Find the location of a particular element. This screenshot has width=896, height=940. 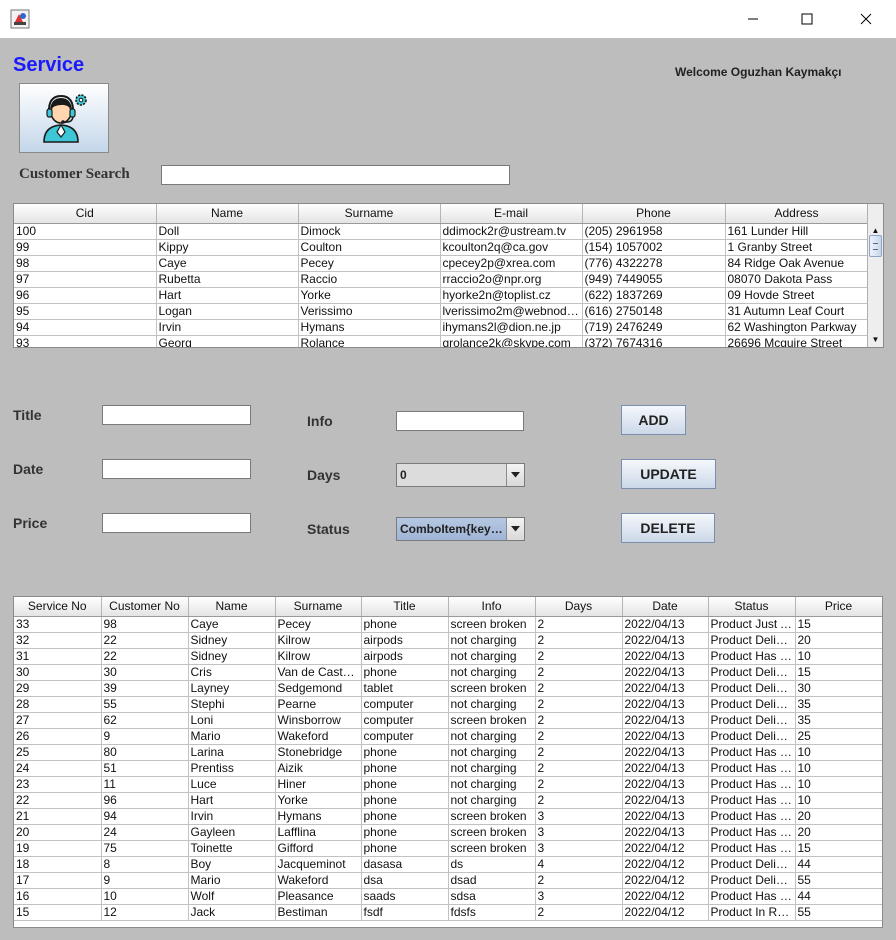

scroll-down-arrow-icon: ▼ is located at coordinates (875, 339).